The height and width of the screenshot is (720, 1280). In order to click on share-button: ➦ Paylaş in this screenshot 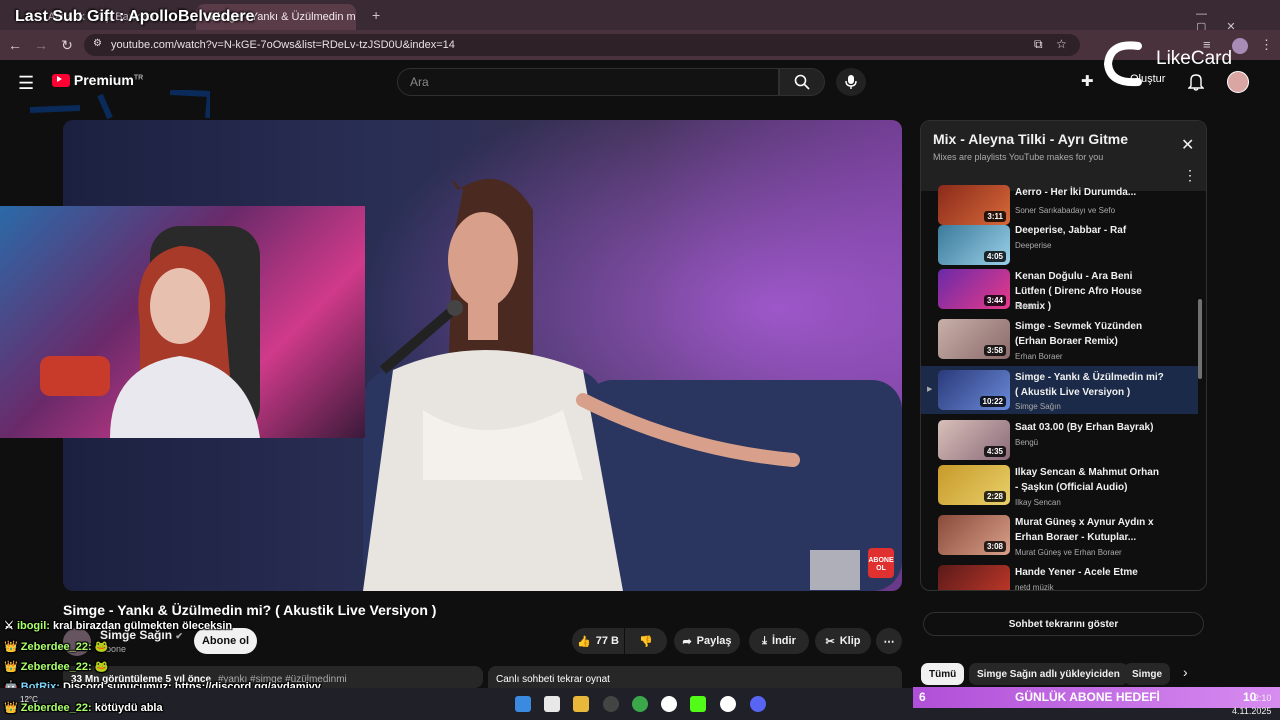, I will do `click(707, 641)`.